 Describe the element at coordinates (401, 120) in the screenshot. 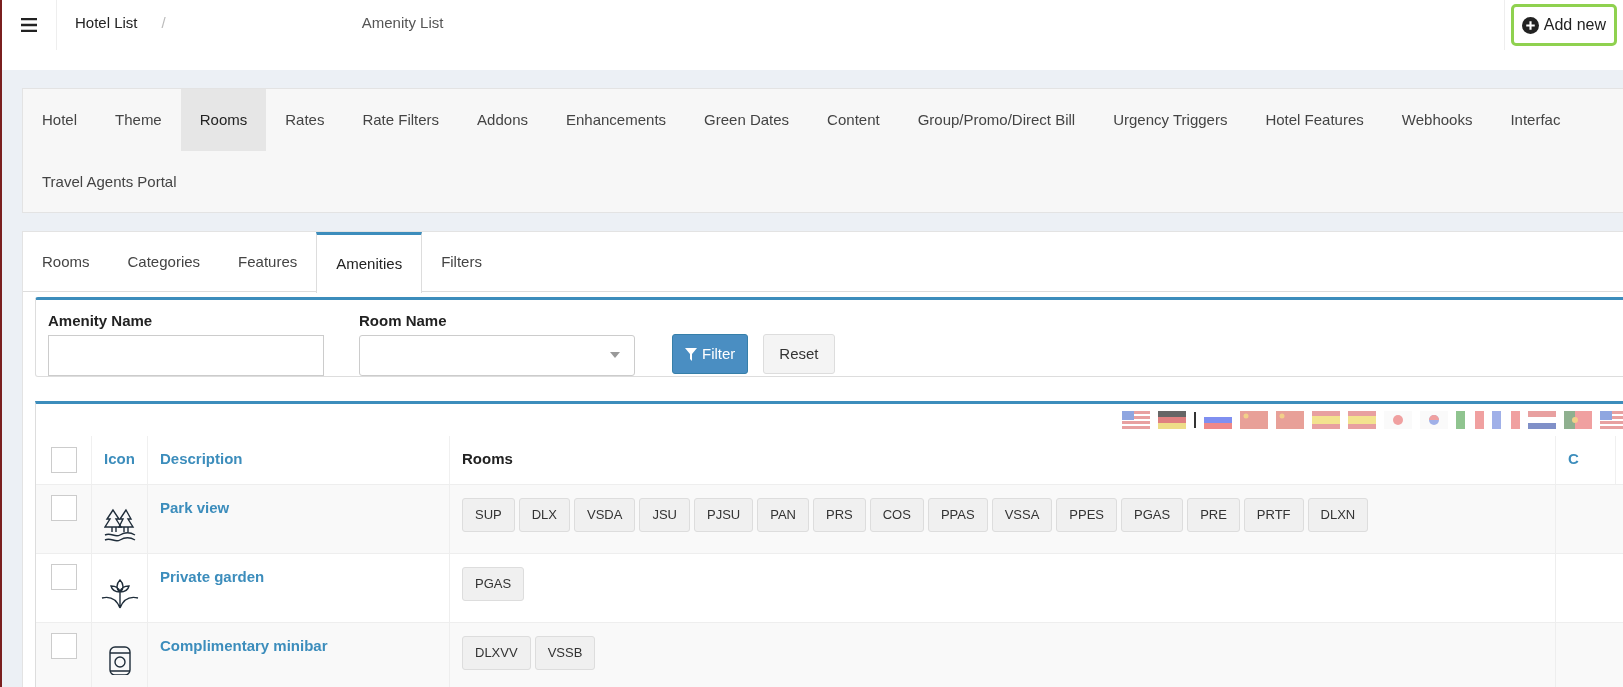

I see `nav-tab: Rate Filters` at that location.